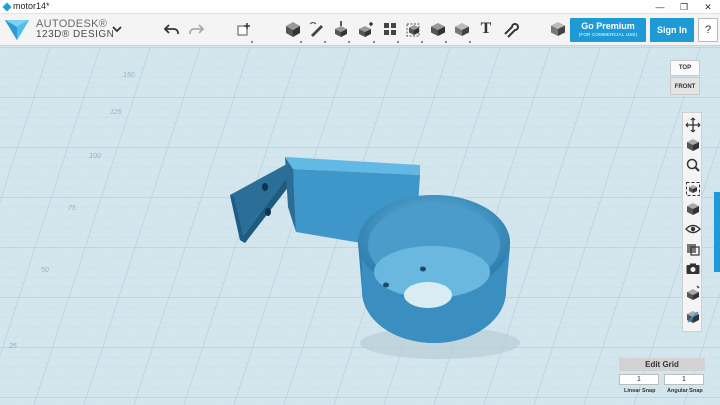 The image size is (720, 405). Describe the element at coordinates (438, 30) in the screenshot. I see `combine-icon` at that location.